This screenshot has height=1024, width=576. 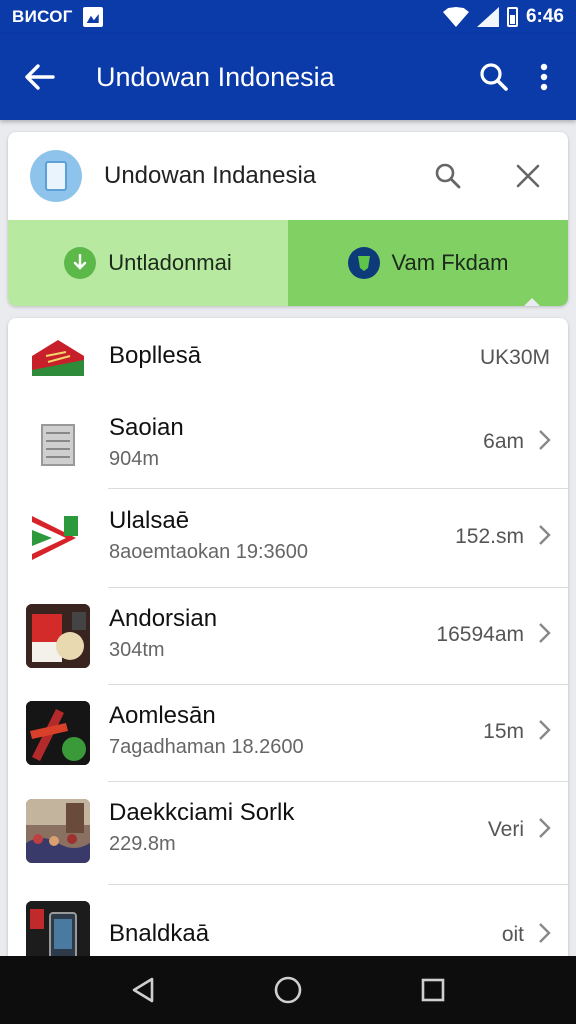 I want to click on tab-downloads: Untladonmai, so click(x=148, y=263).